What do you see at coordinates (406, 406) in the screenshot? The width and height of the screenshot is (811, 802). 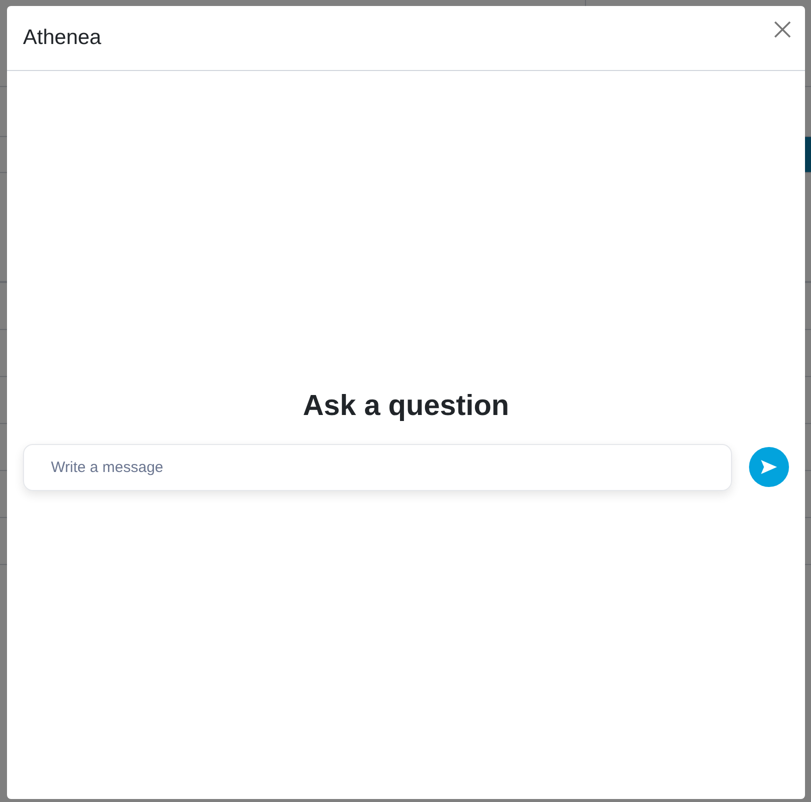 I see `chat-heading: Ask a question` at bounding box center [406, 406].